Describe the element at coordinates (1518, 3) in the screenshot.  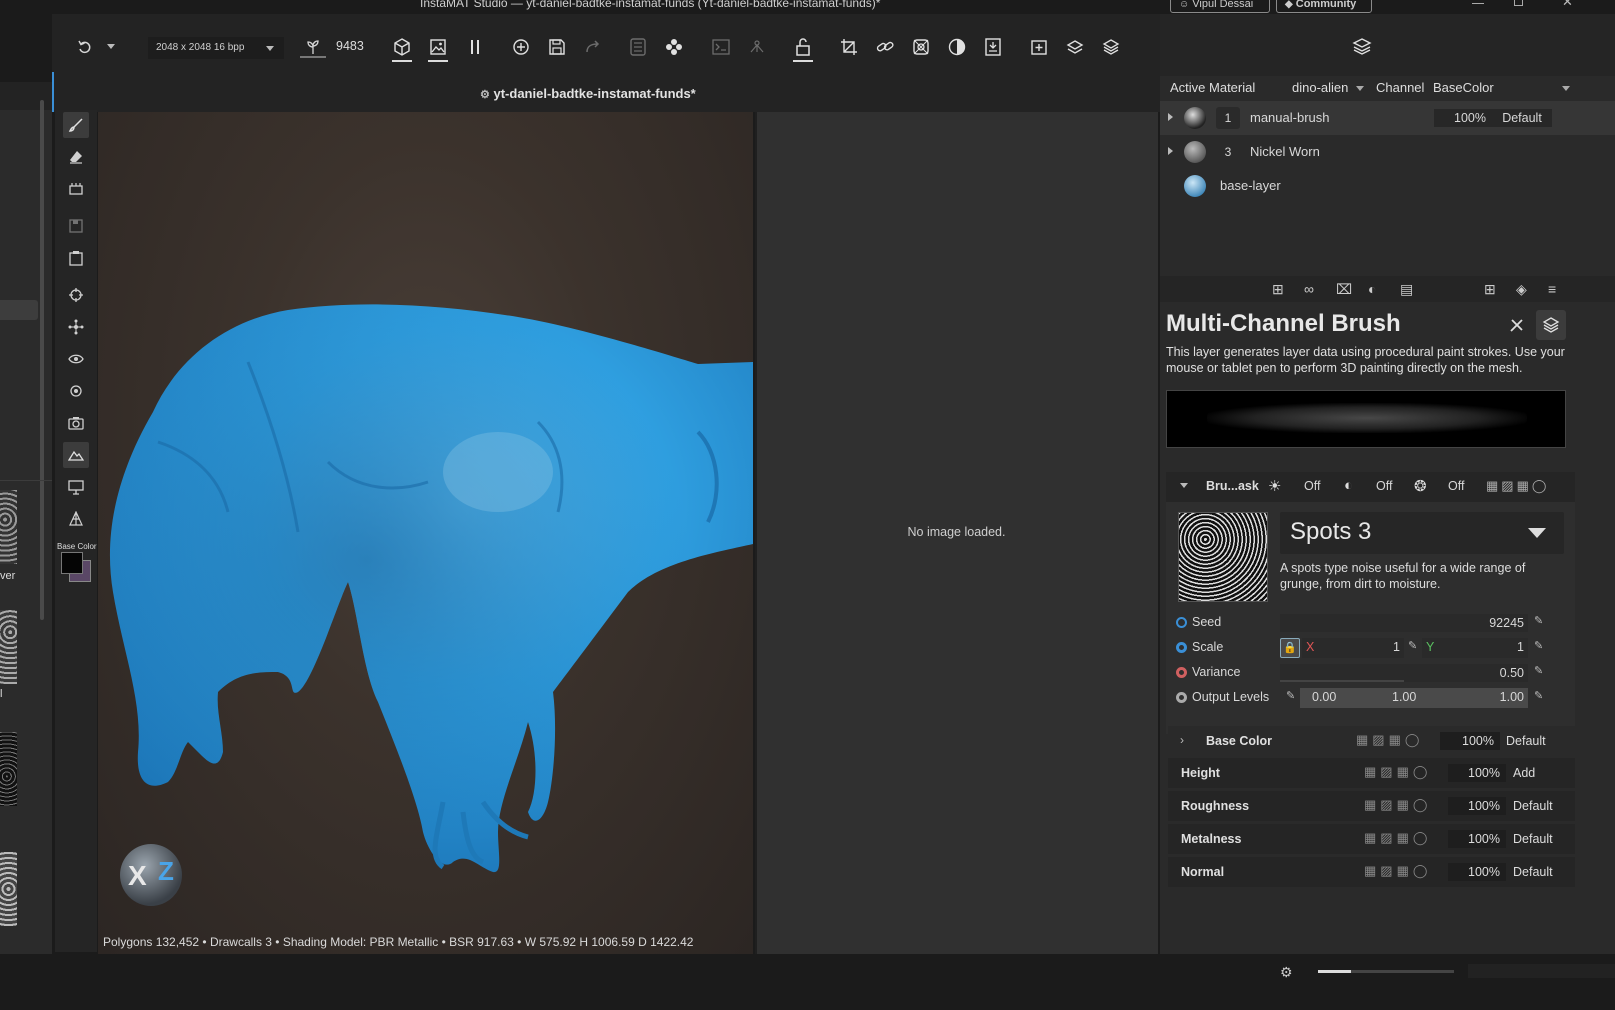
I see `maximize-icon` at that location.